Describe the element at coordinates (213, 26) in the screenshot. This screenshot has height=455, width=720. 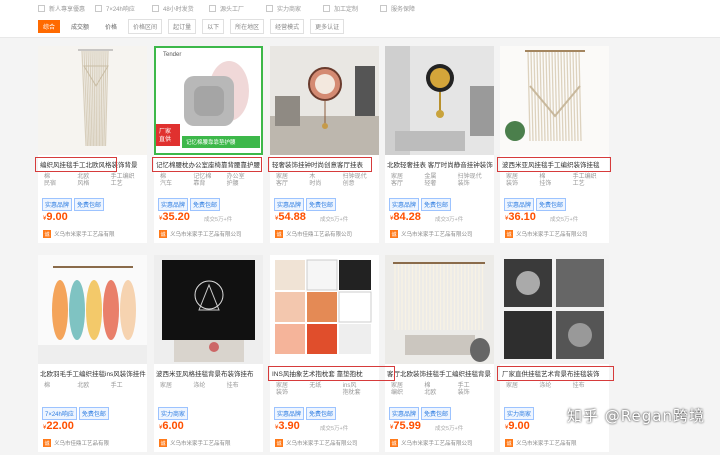
I see `sort-tab: 以下` at that location.